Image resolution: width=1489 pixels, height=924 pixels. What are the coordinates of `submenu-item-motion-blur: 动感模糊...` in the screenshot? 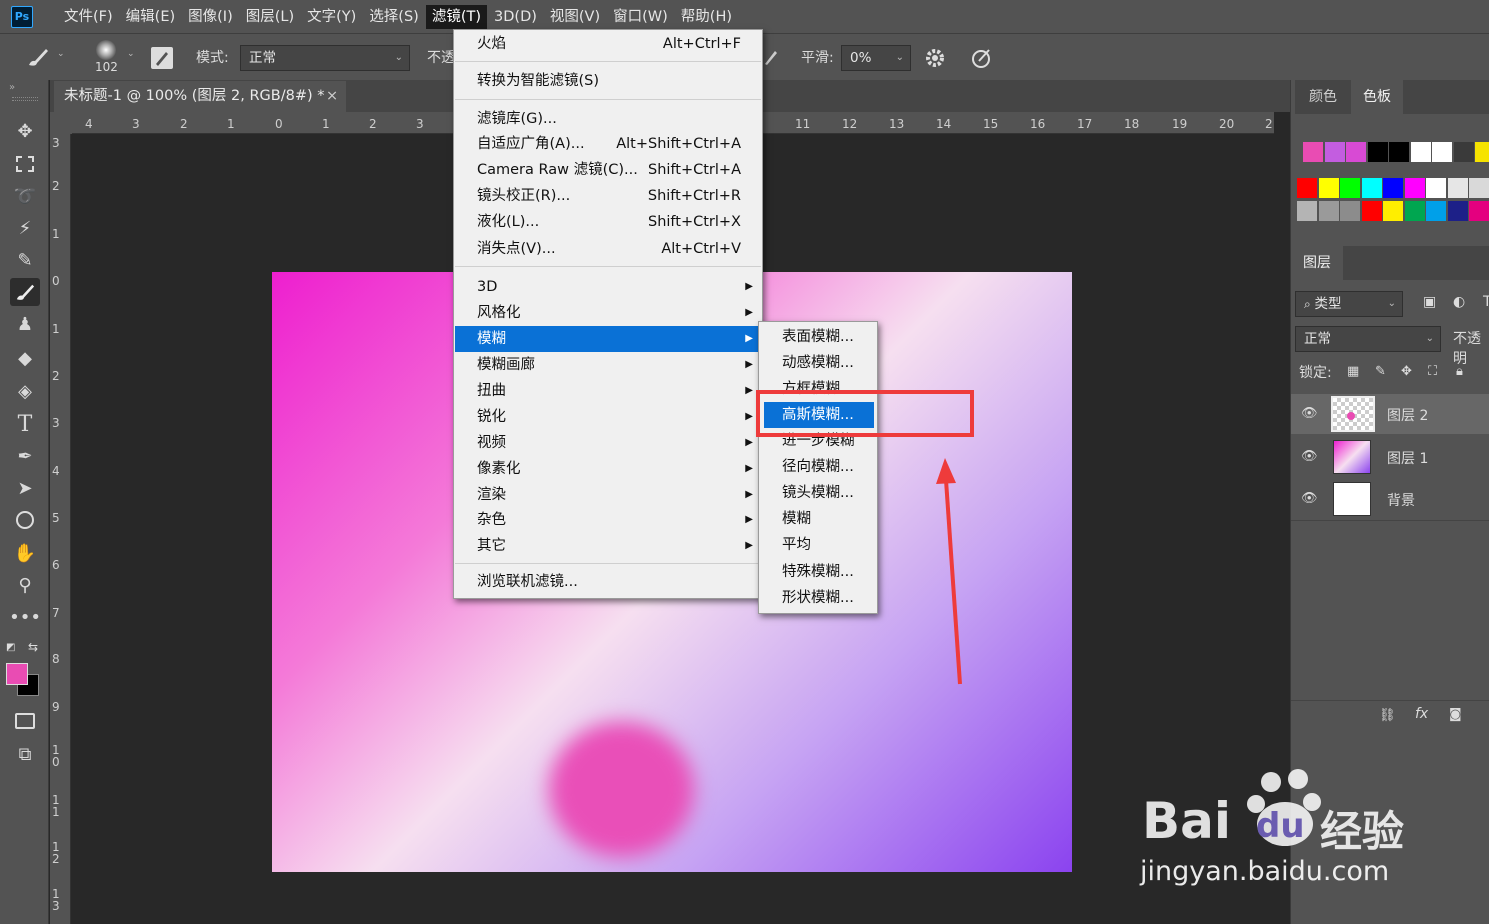 It's located at (818, 363).